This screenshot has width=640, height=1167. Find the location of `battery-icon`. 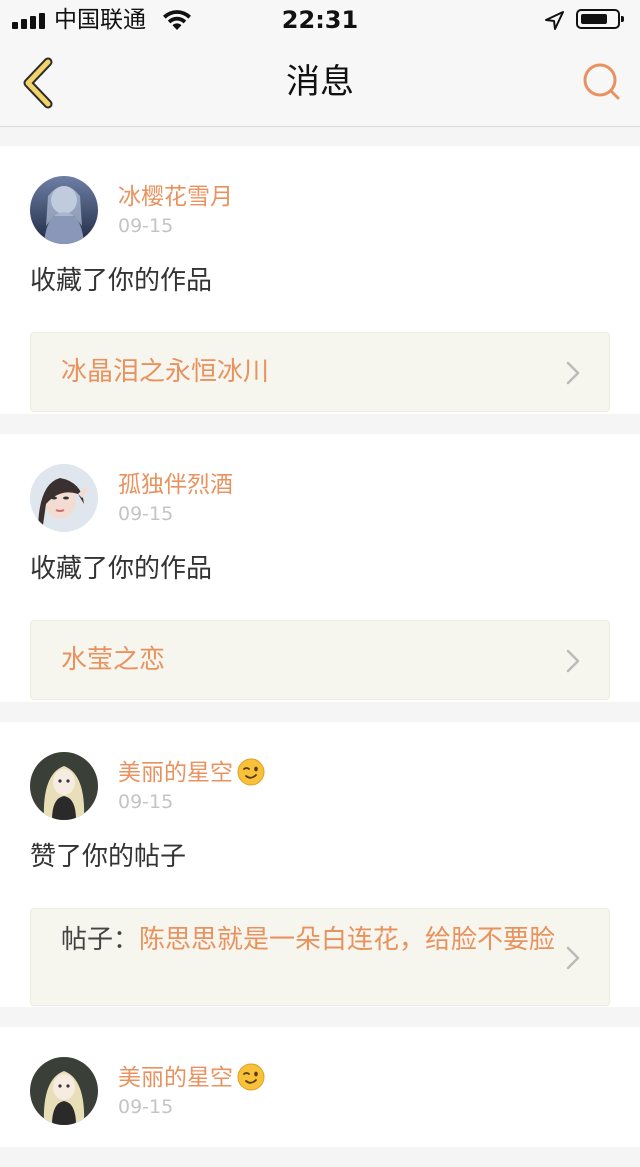

battery-icon is located at coordinates (600, 19).